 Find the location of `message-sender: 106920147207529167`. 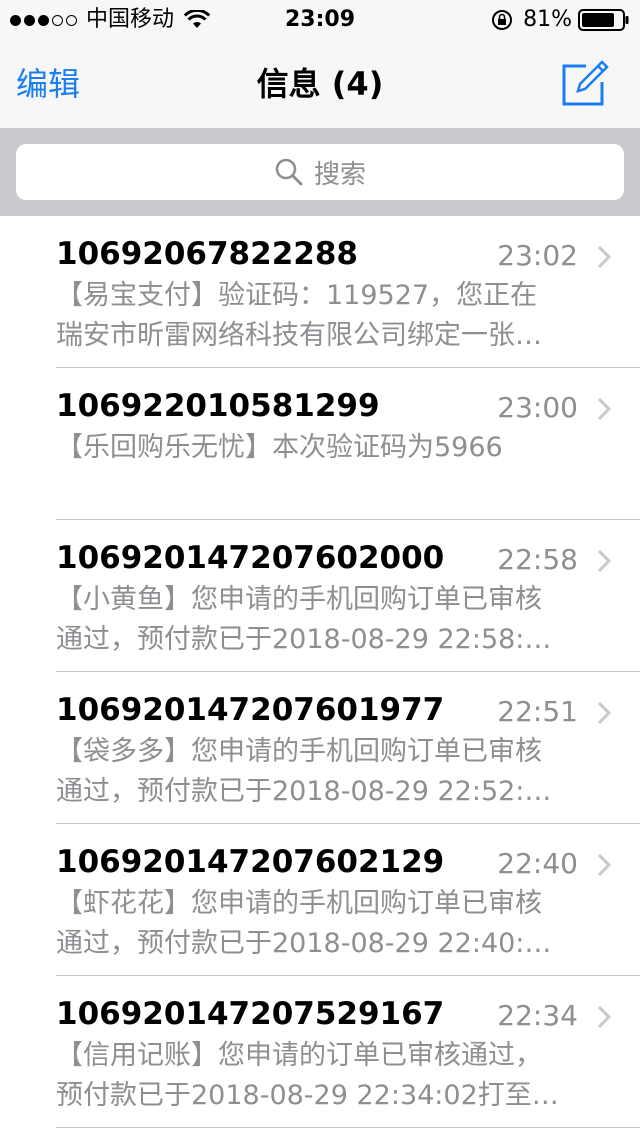

message-sender: 106920147207529167 is located at coordinates (250, 1014).